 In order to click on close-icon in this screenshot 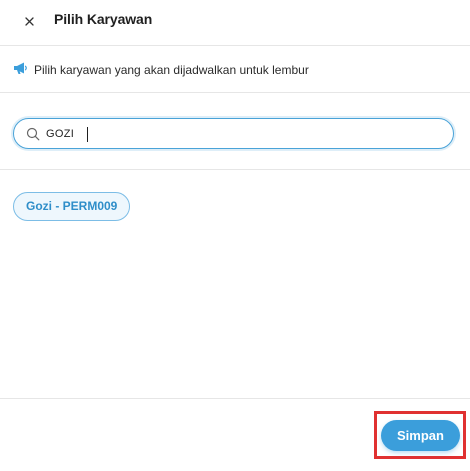, I will do `click(29, 21)`.